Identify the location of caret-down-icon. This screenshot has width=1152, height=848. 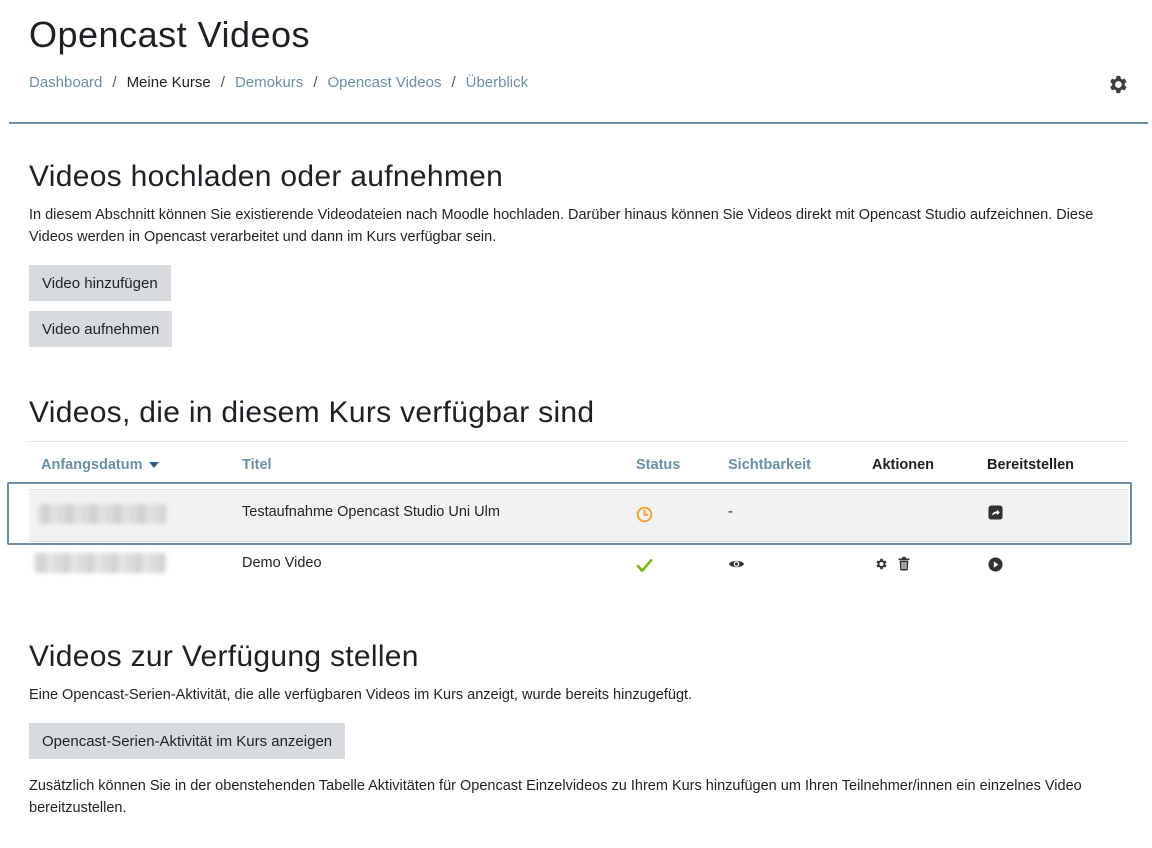
(153, 465).